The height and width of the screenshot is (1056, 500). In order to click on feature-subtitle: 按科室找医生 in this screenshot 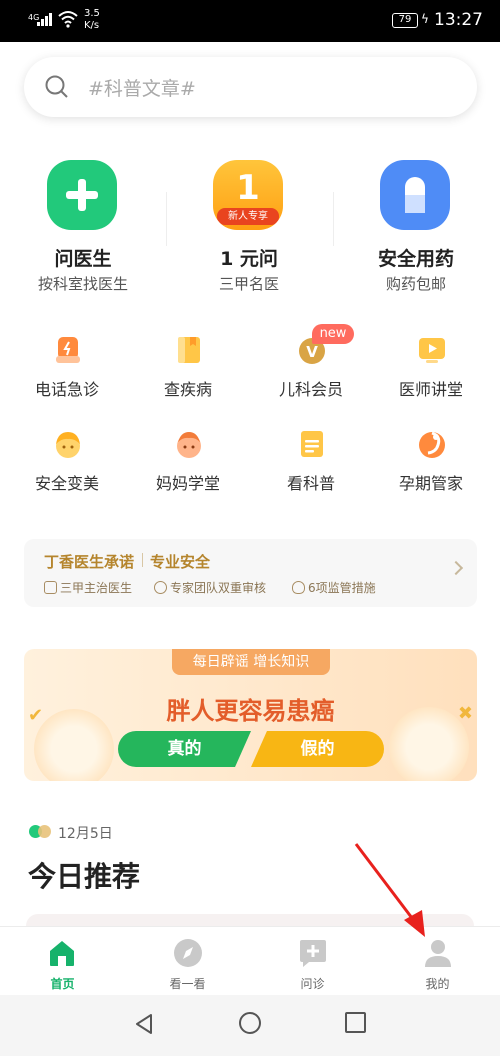, I will do `click(82, 284)`.